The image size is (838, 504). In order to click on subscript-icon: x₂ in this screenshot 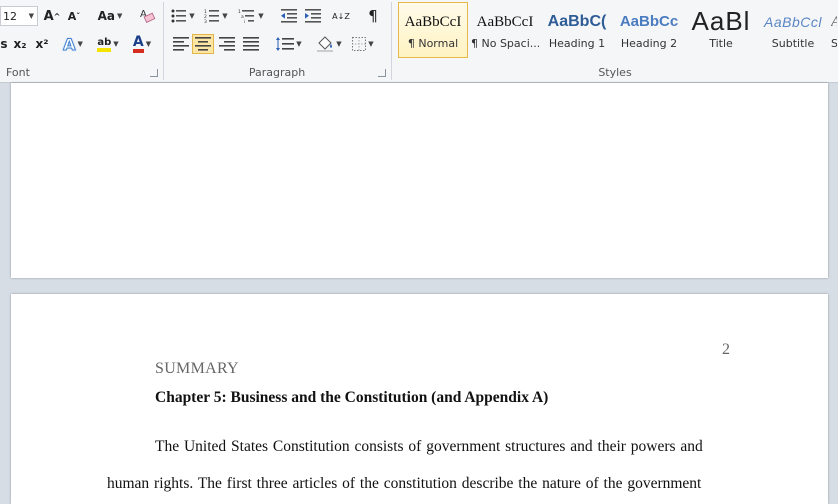, I will do `click(20, 44)`.